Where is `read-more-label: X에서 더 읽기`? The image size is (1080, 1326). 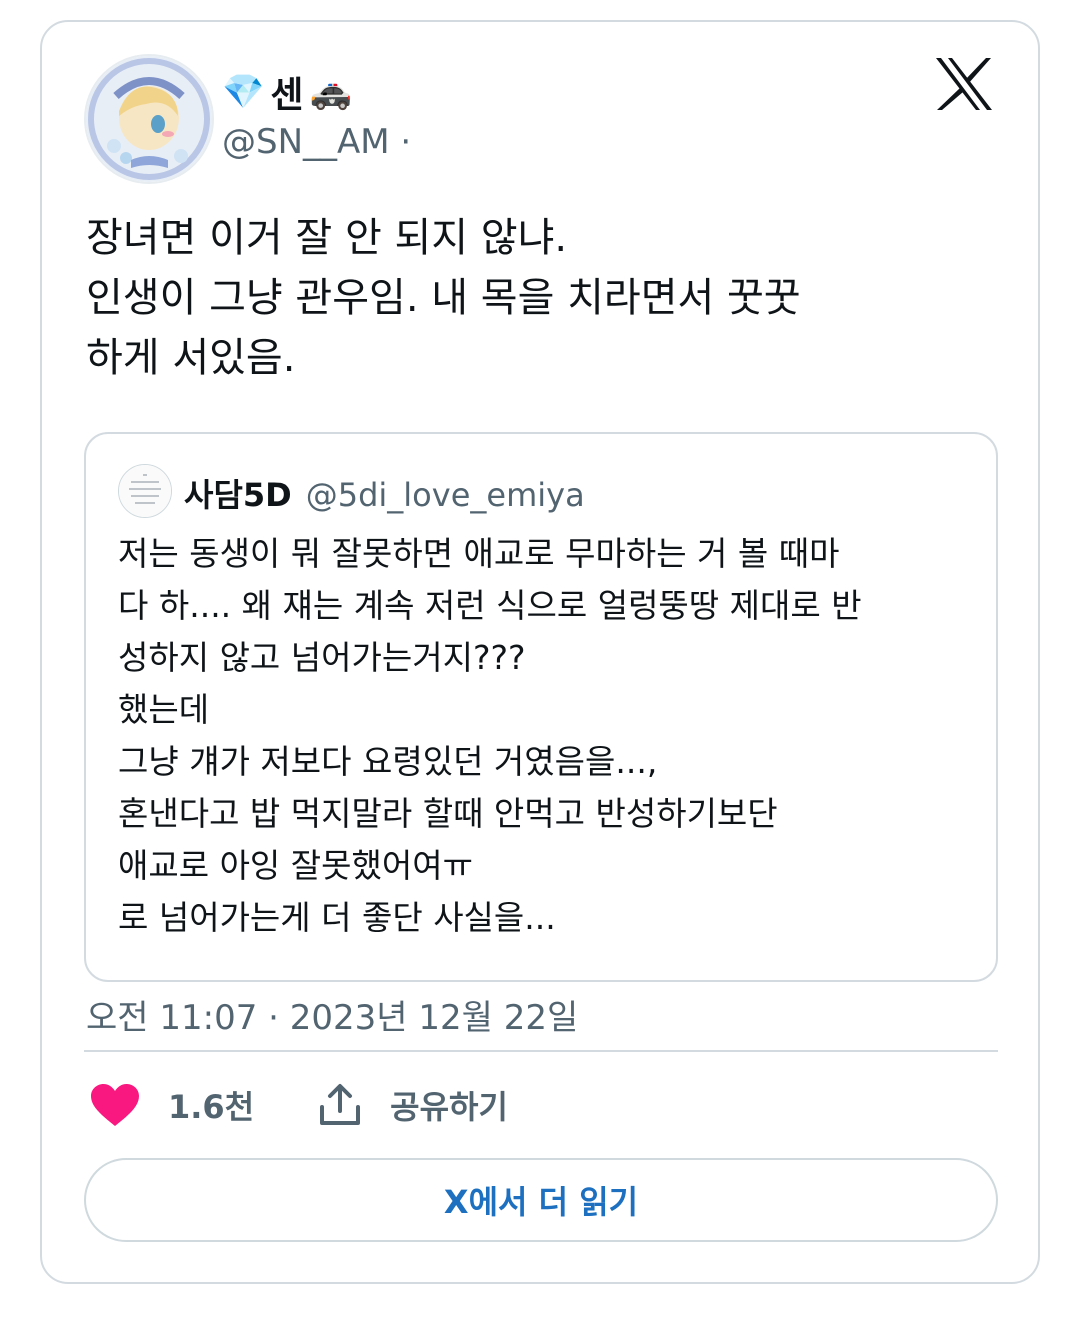
read-more-label: X에서 더 읽기 is located at coordinates (541, 1202).